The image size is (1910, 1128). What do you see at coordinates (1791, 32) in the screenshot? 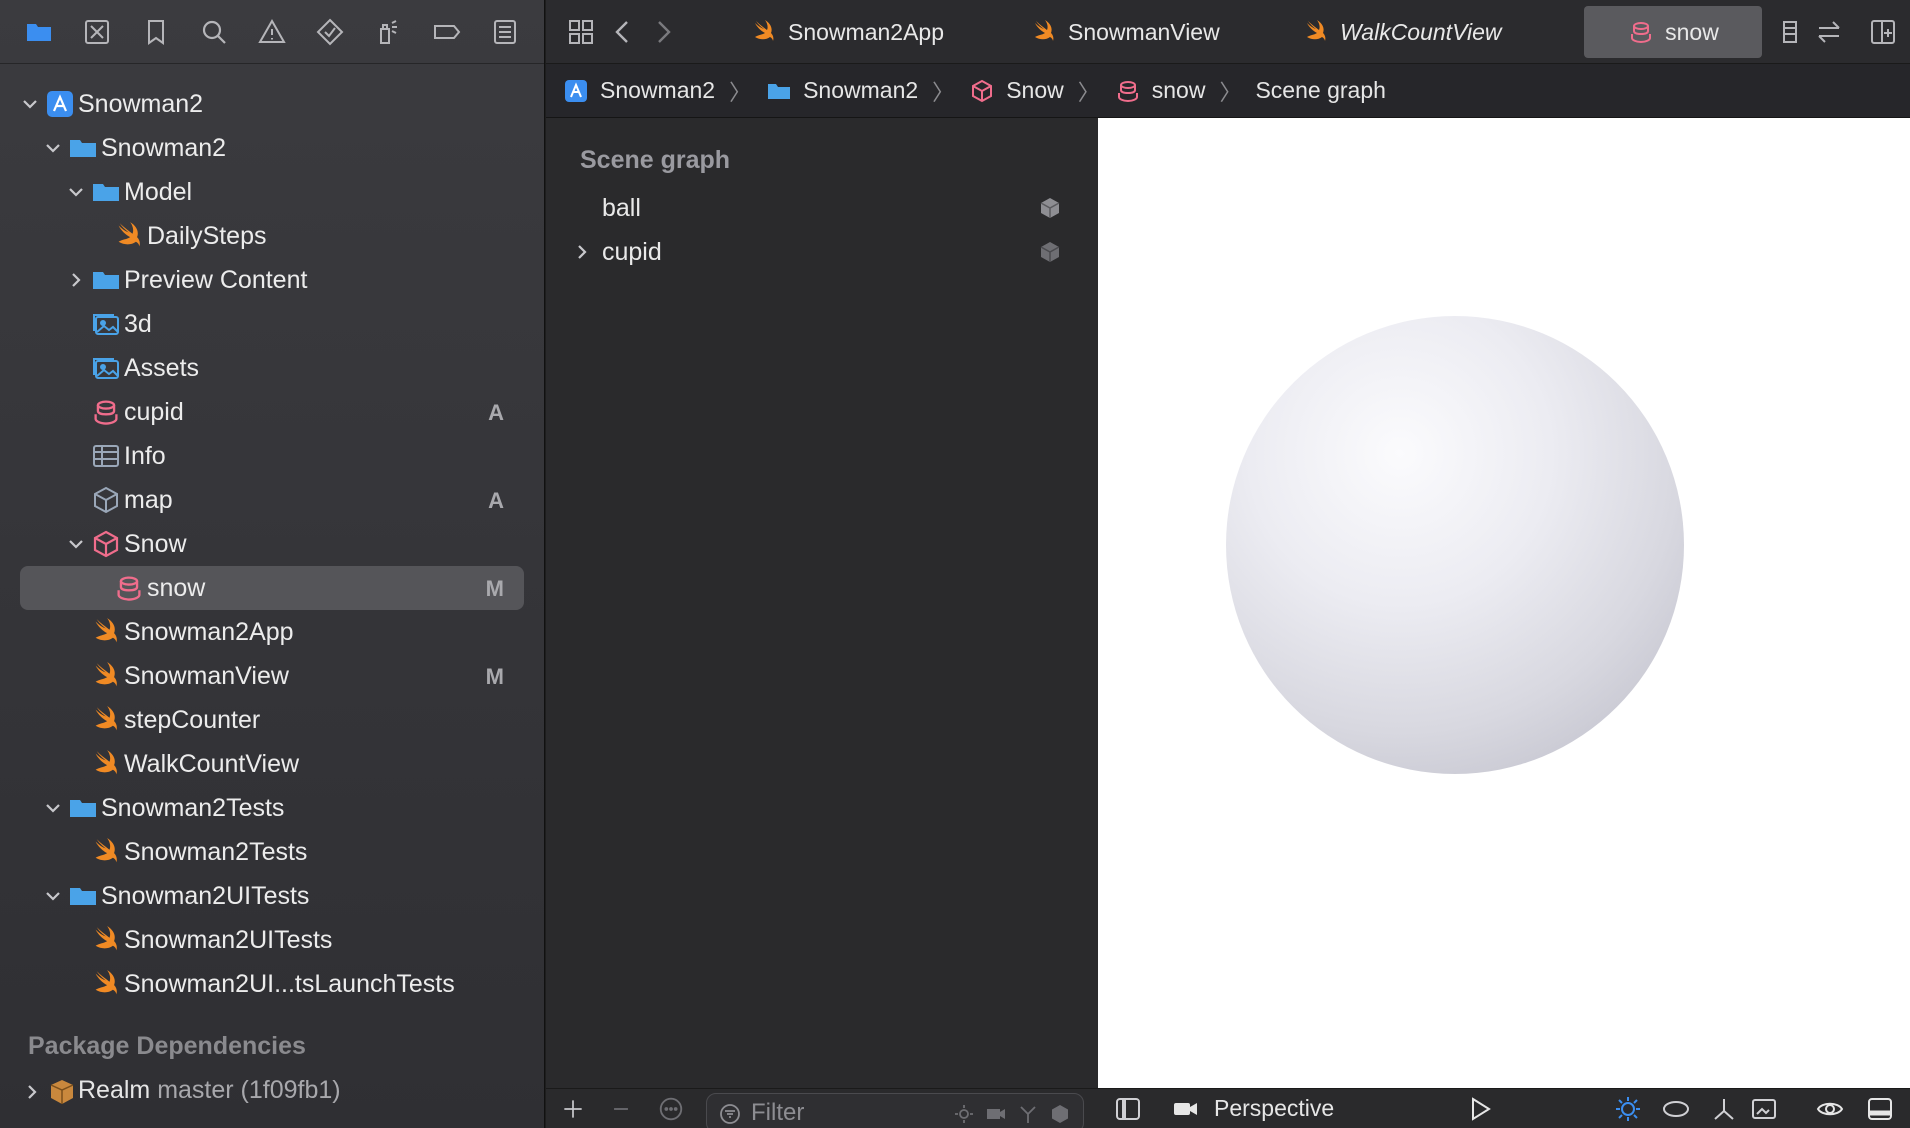
I see `adjust-editor-icon` at bounding box center [1791, 32].